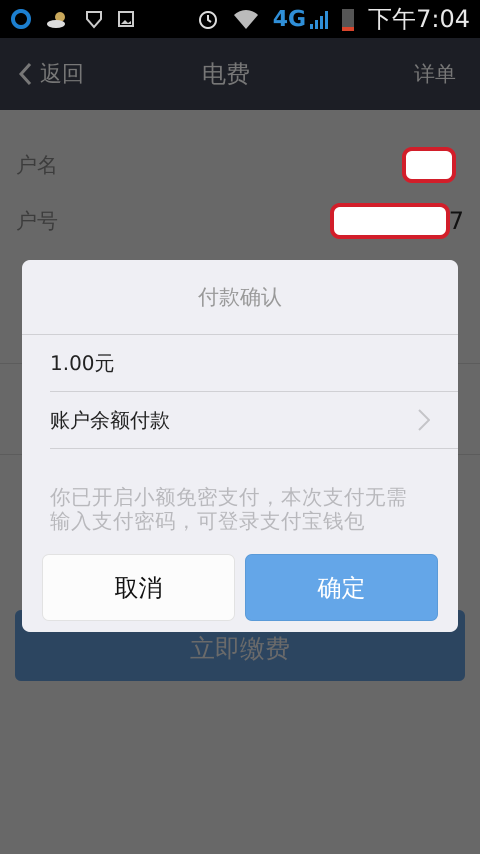  Describe the element at coordinates (94, 19) in the screenshot. I see `shield-icon` at that location.